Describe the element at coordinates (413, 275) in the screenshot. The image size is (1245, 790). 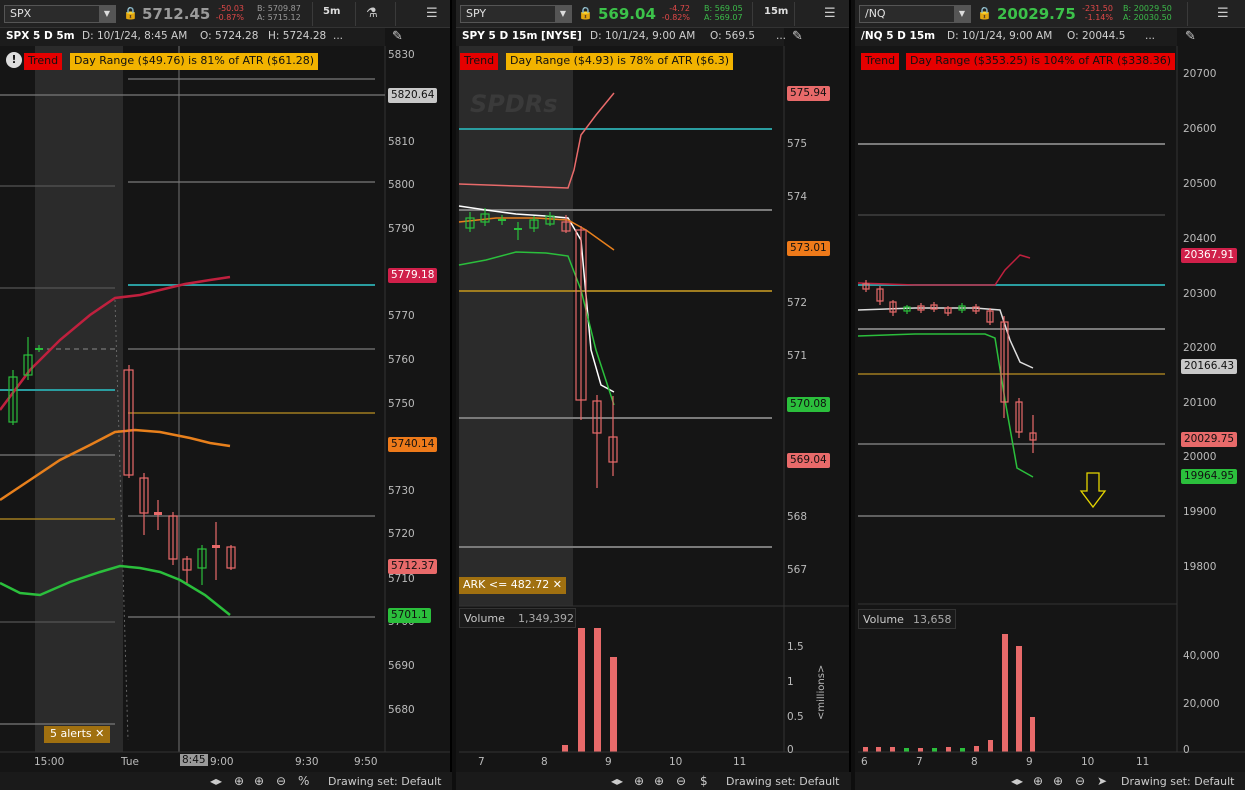
I see `price-tag: 5779.18` at that location.